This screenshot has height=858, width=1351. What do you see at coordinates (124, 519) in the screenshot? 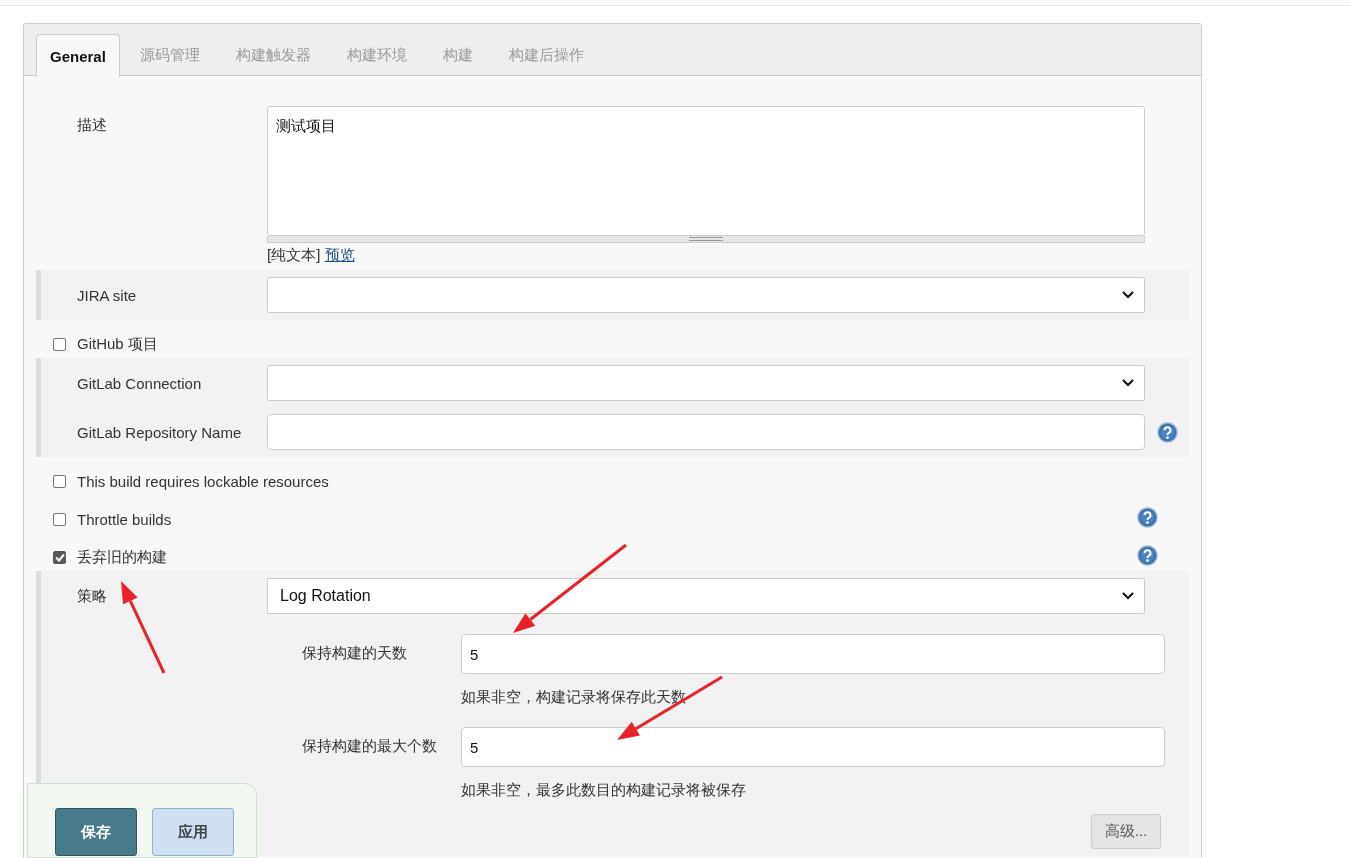
I see `checkbox-label: Throttle builds` at bounding box center [124, 519].